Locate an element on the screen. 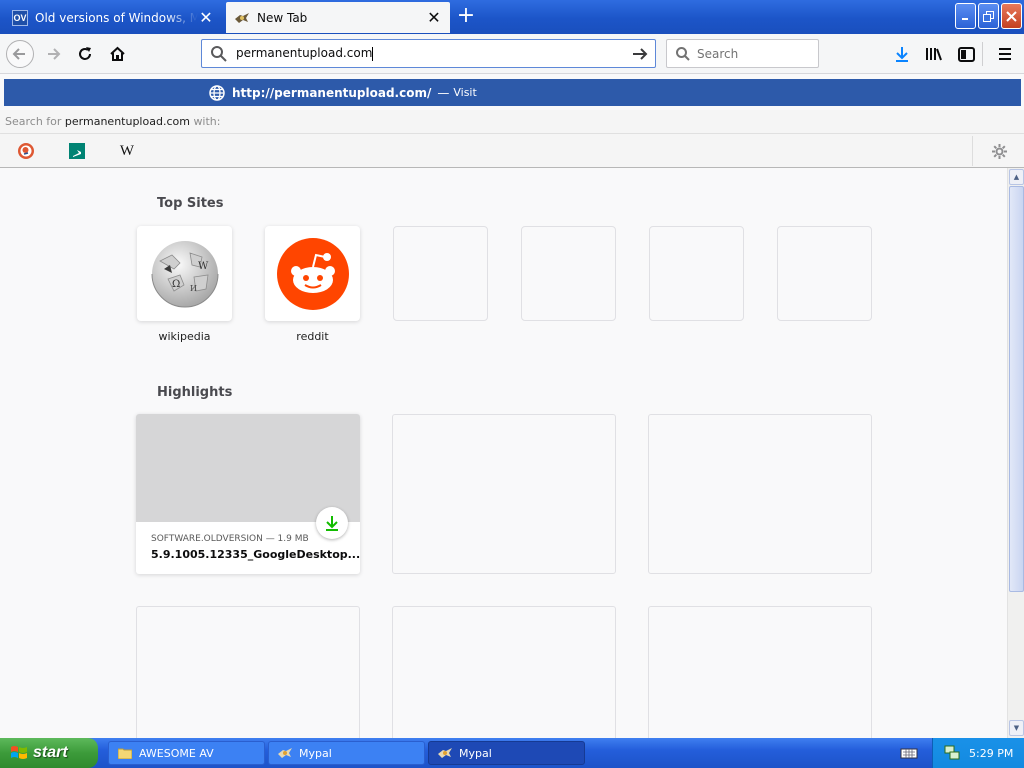 The height and width of the screenshot is (768, 1024). download-icon is located at coordinates (332, 523).